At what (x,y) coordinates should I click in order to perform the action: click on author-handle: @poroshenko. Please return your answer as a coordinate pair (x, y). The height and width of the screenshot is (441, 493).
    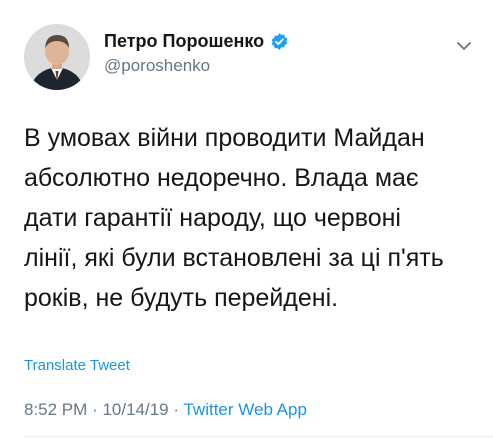
    Looking at the image, I should click on (157, 66).